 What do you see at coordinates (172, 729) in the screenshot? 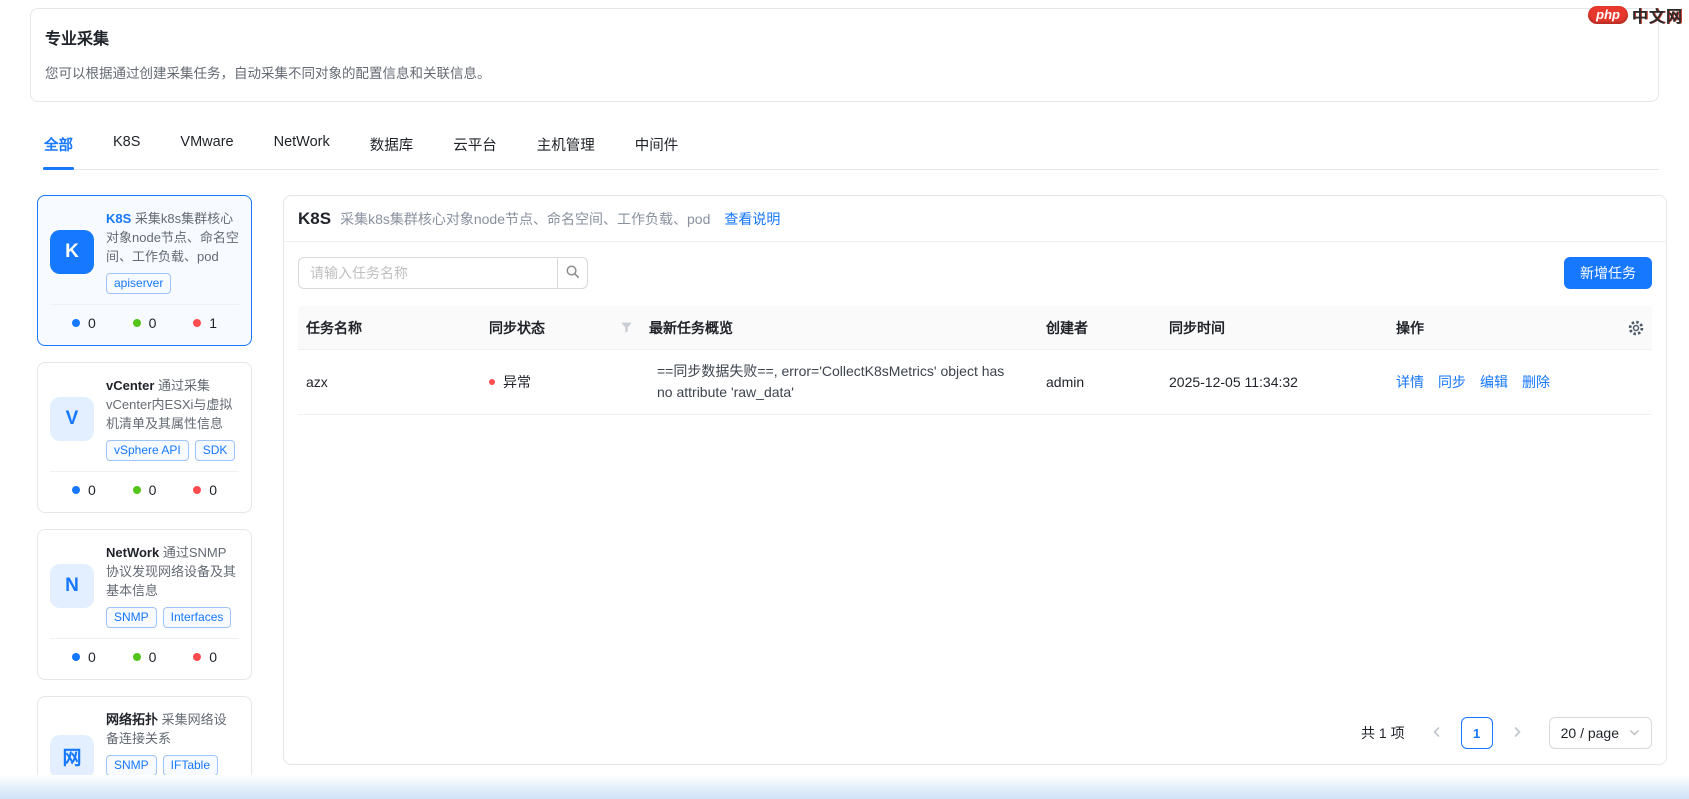
I see `card-description: 网络拓扑 采集网络设备连接关系` at bounding box center [172, 729].